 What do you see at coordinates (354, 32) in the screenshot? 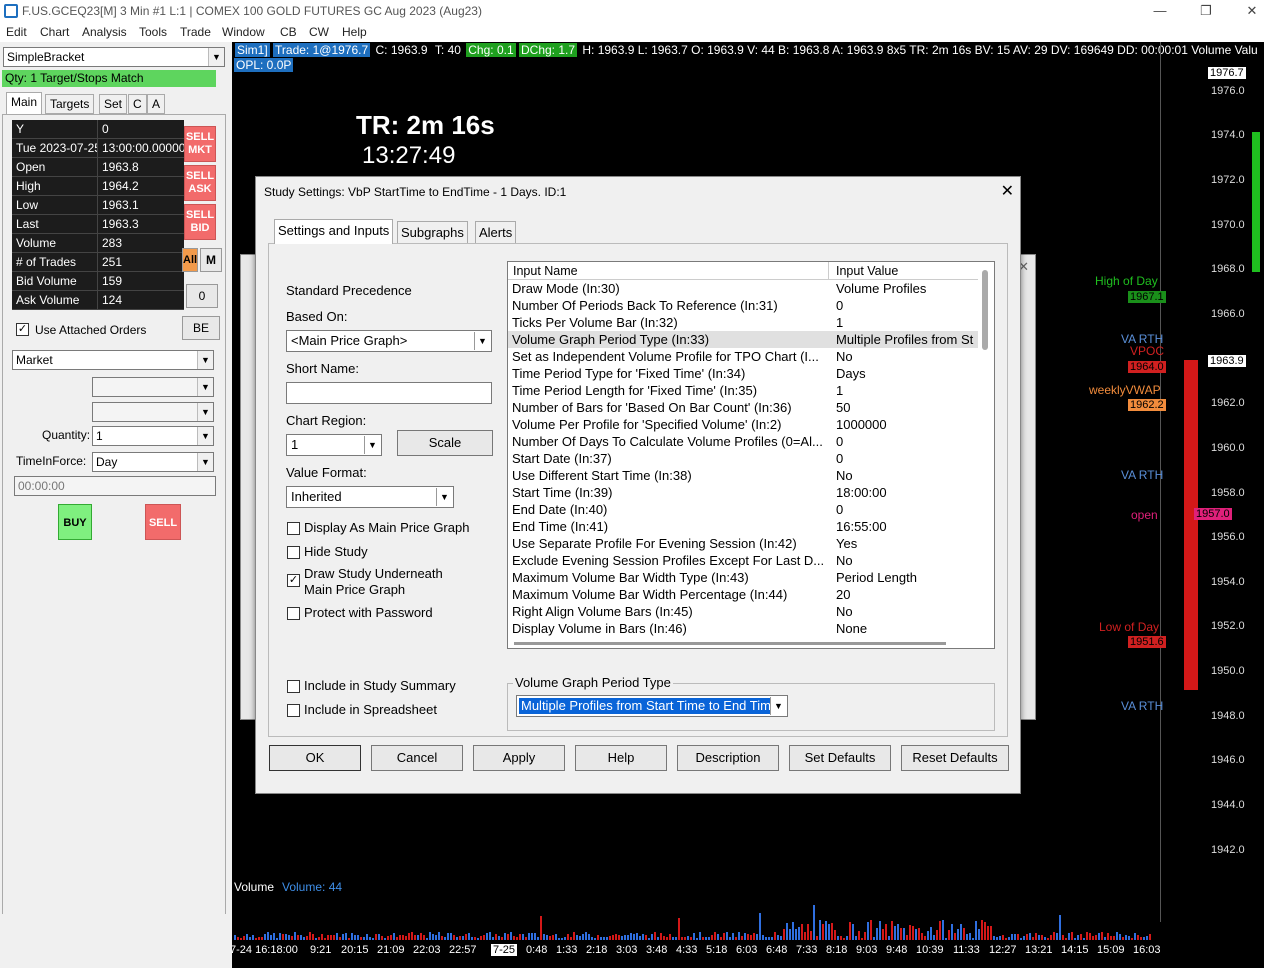
I see `menu-help: Help` at bounding box center [354, 32].